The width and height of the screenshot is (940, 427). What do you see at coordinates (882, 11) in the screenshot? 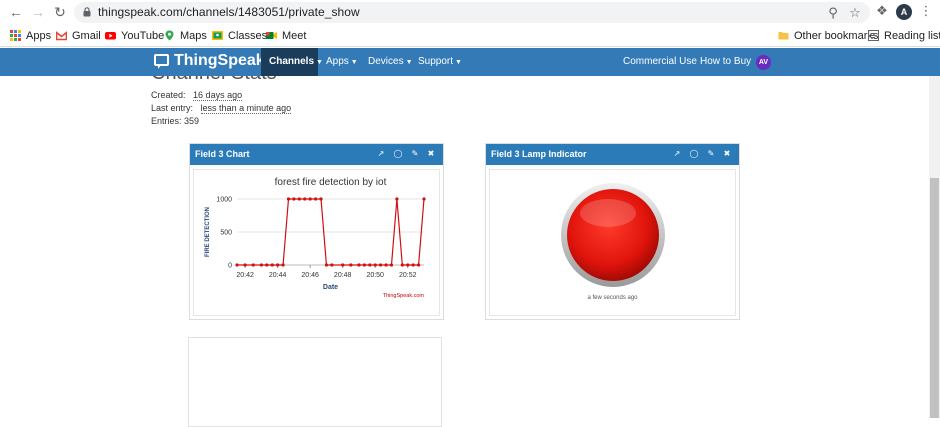
I see `extensions-puzzle-icon: ❖` at bounding box center [882, 11].